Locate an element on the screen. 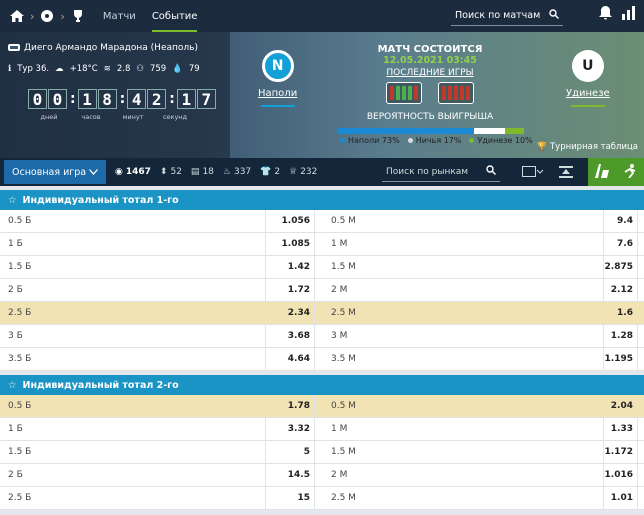 This screenshot has width=644, height=515. main-game-select: Основная игра is located at coordinates (55, 172).